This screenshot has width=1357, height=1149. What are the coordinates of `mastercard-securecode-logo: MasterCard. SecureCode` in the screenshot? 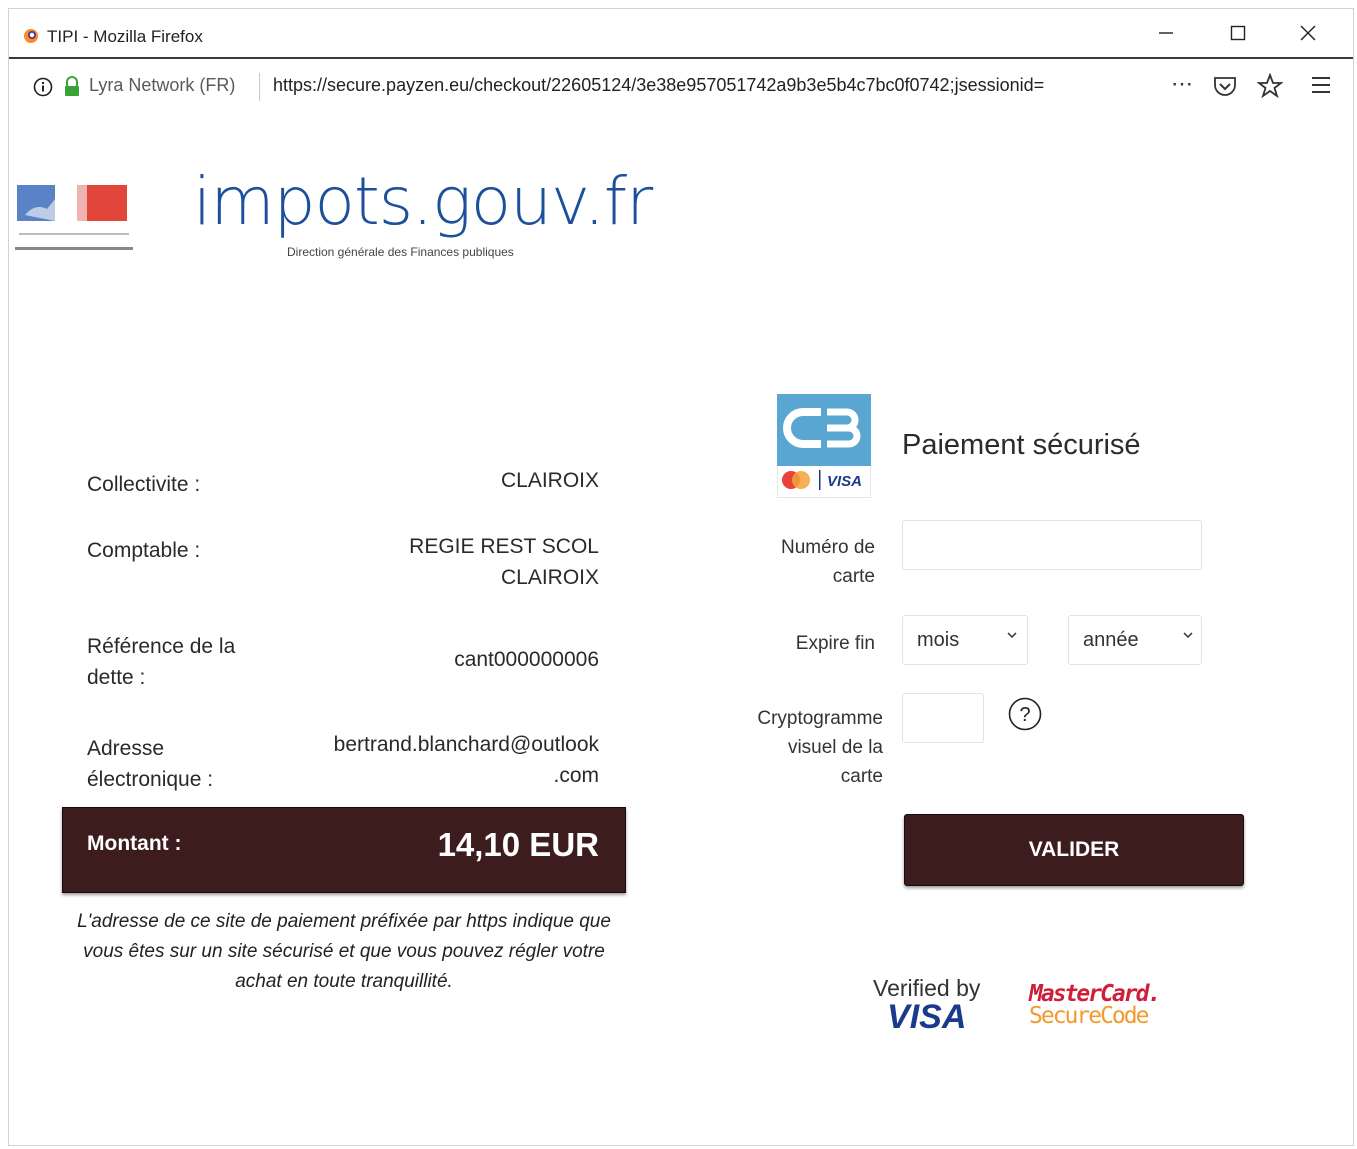 It's located at (1095, 1005).